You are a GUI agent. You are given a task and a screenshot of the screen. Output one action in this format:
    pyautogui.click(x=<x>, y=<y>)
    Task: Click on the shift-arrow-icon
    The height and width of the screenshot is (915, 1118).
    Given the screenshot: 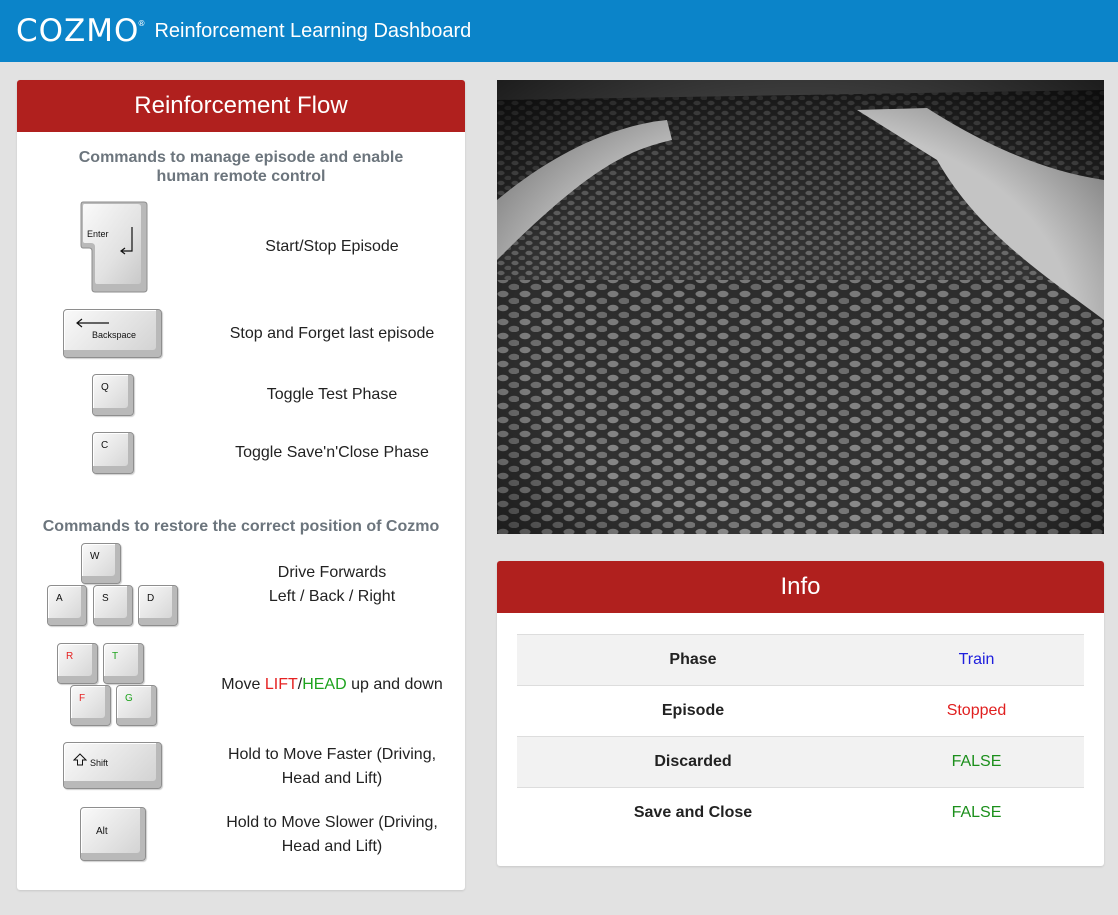 What is the action you would take?
    pyautogui.click(x=80, y=759)
    